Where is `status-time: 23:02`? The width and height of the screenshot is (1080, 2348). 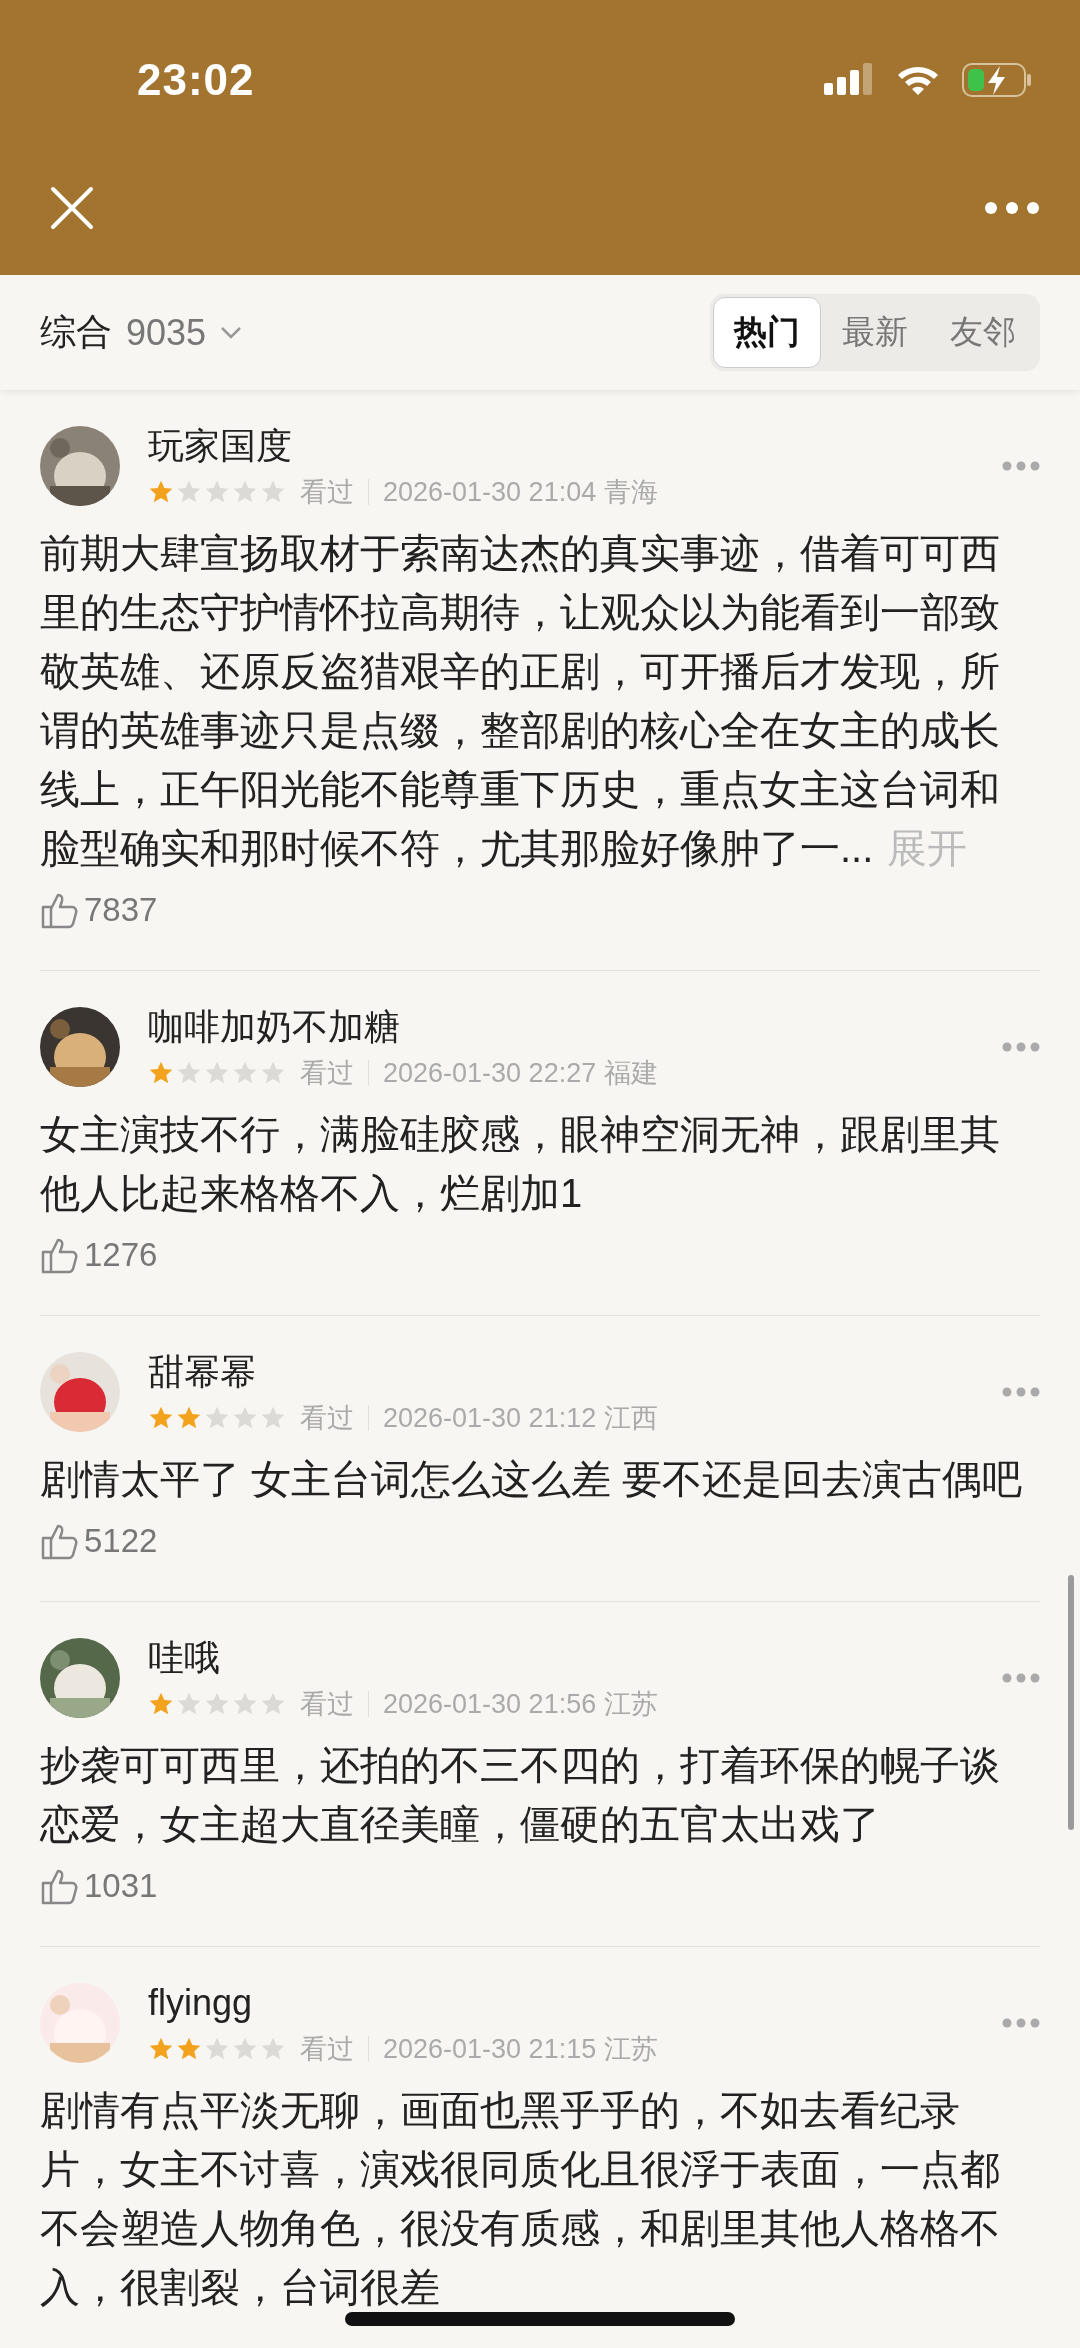 status-time: 23:02 is located at coordinates (196, 80).